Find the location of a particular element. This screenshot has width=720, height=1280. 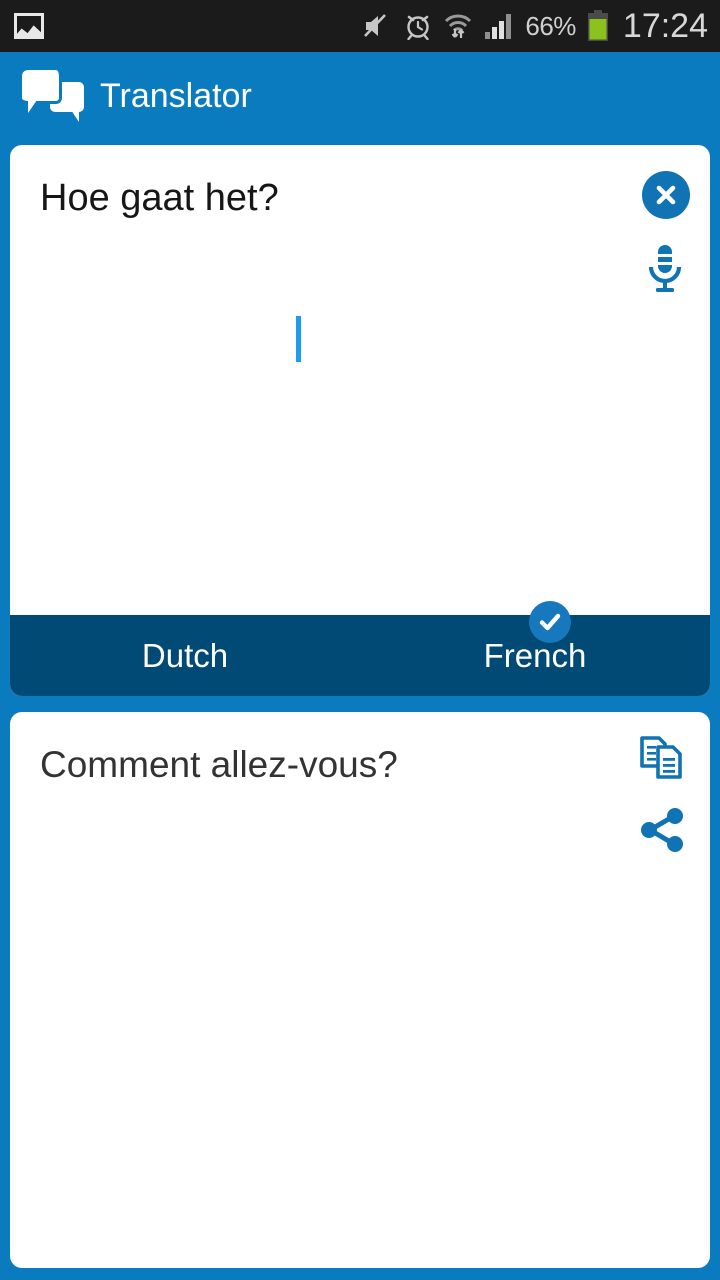

share-button is located at coordinates (663, 830).